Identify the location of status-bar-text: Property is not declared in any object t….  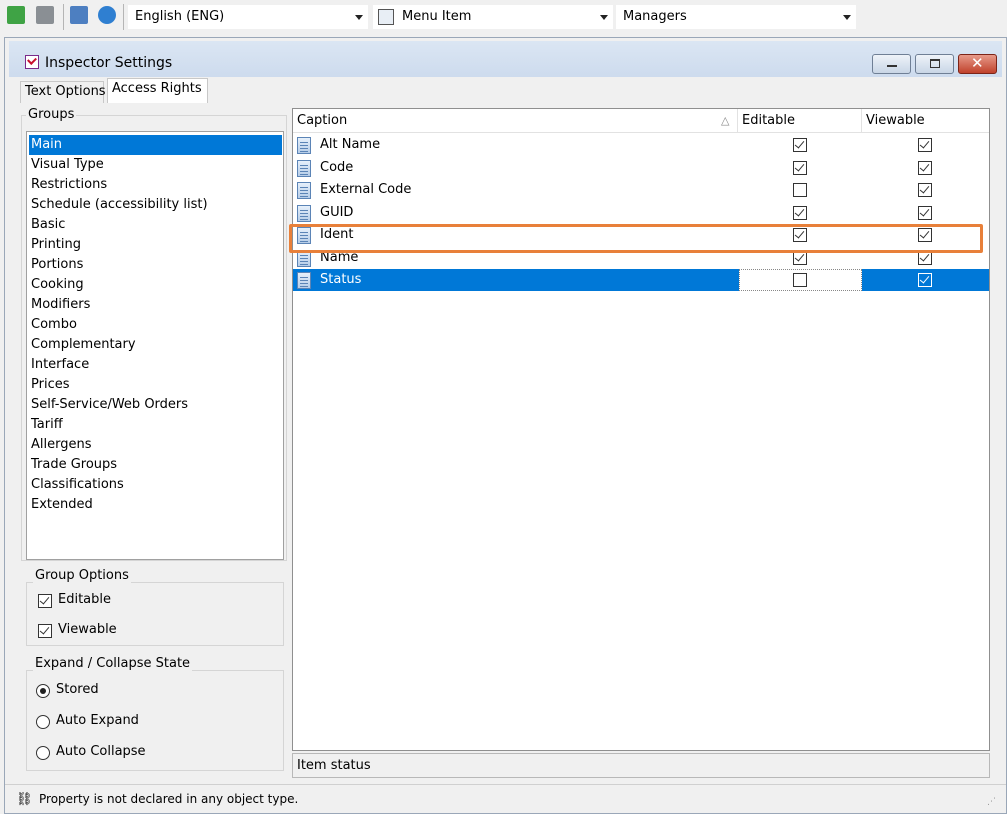
(169, 799).